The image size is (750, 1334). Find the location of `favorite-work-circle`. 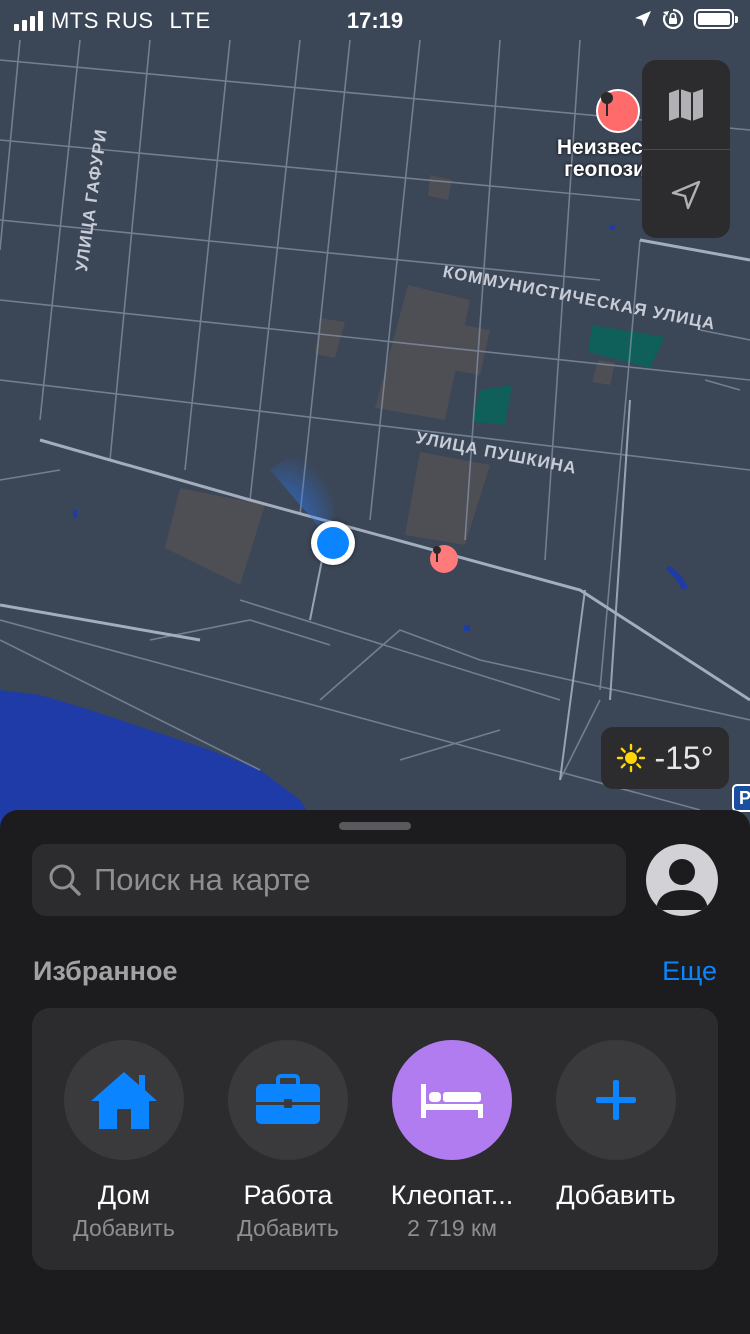

favorite-work-circle is located at coordinates (288, 1100).